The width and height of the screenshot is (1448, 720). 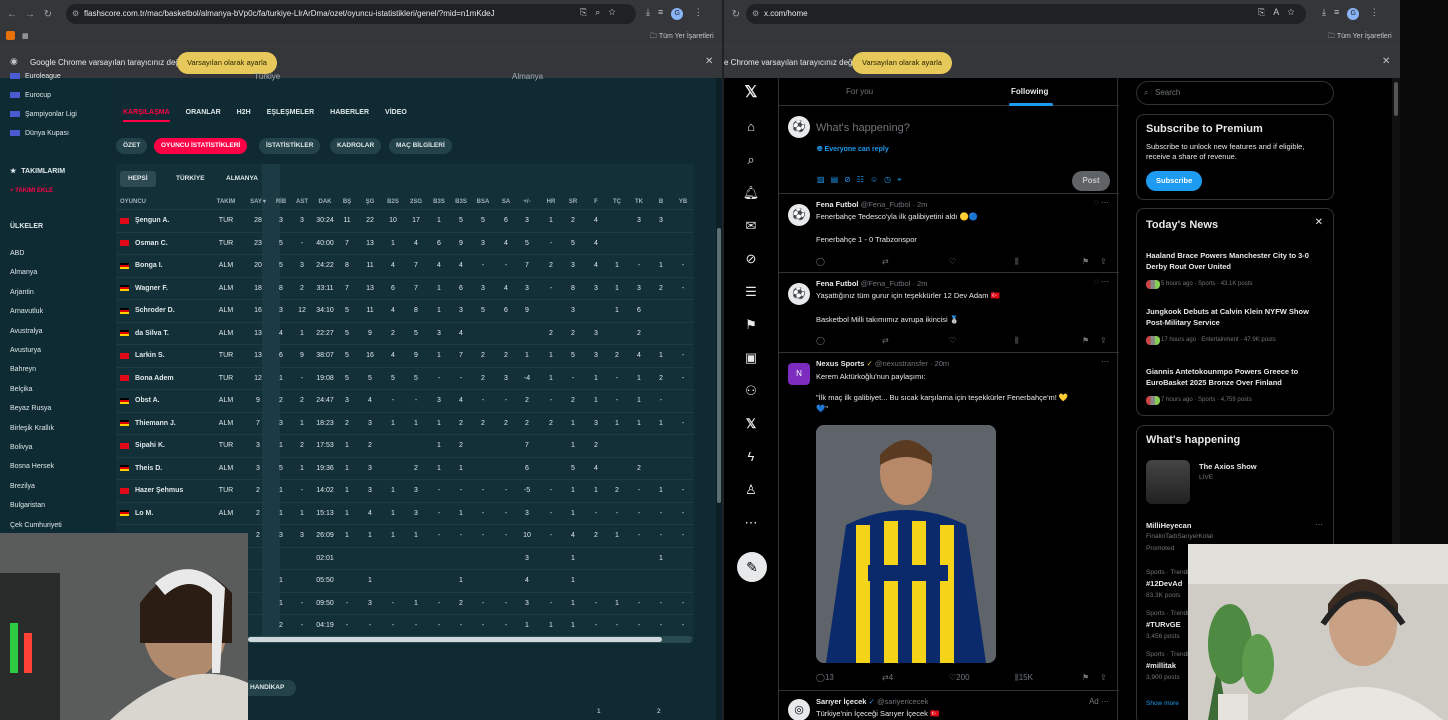 What do you see at coordinates (290, 146) in the screenshot?
I see `summary-subtab: İSTATİSTİKLER` at bounding box center [290, 146].